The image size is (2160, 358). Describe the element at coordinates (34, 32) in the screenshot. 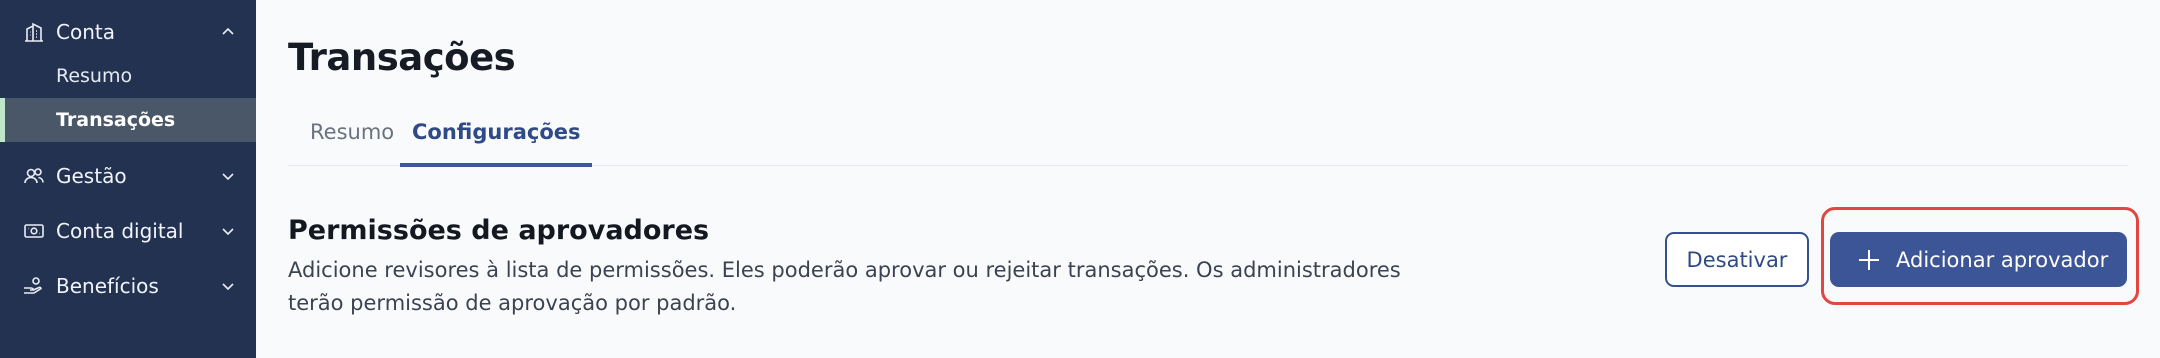

I see `building-icon` at that location.